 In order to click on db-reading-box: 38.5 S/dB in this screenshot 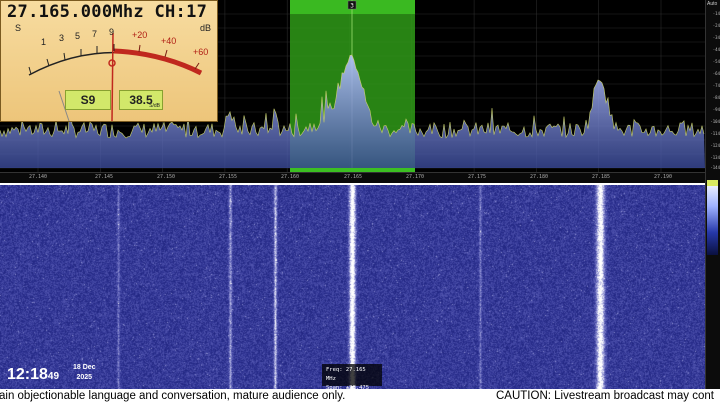, I will do `click(141, 100)`.